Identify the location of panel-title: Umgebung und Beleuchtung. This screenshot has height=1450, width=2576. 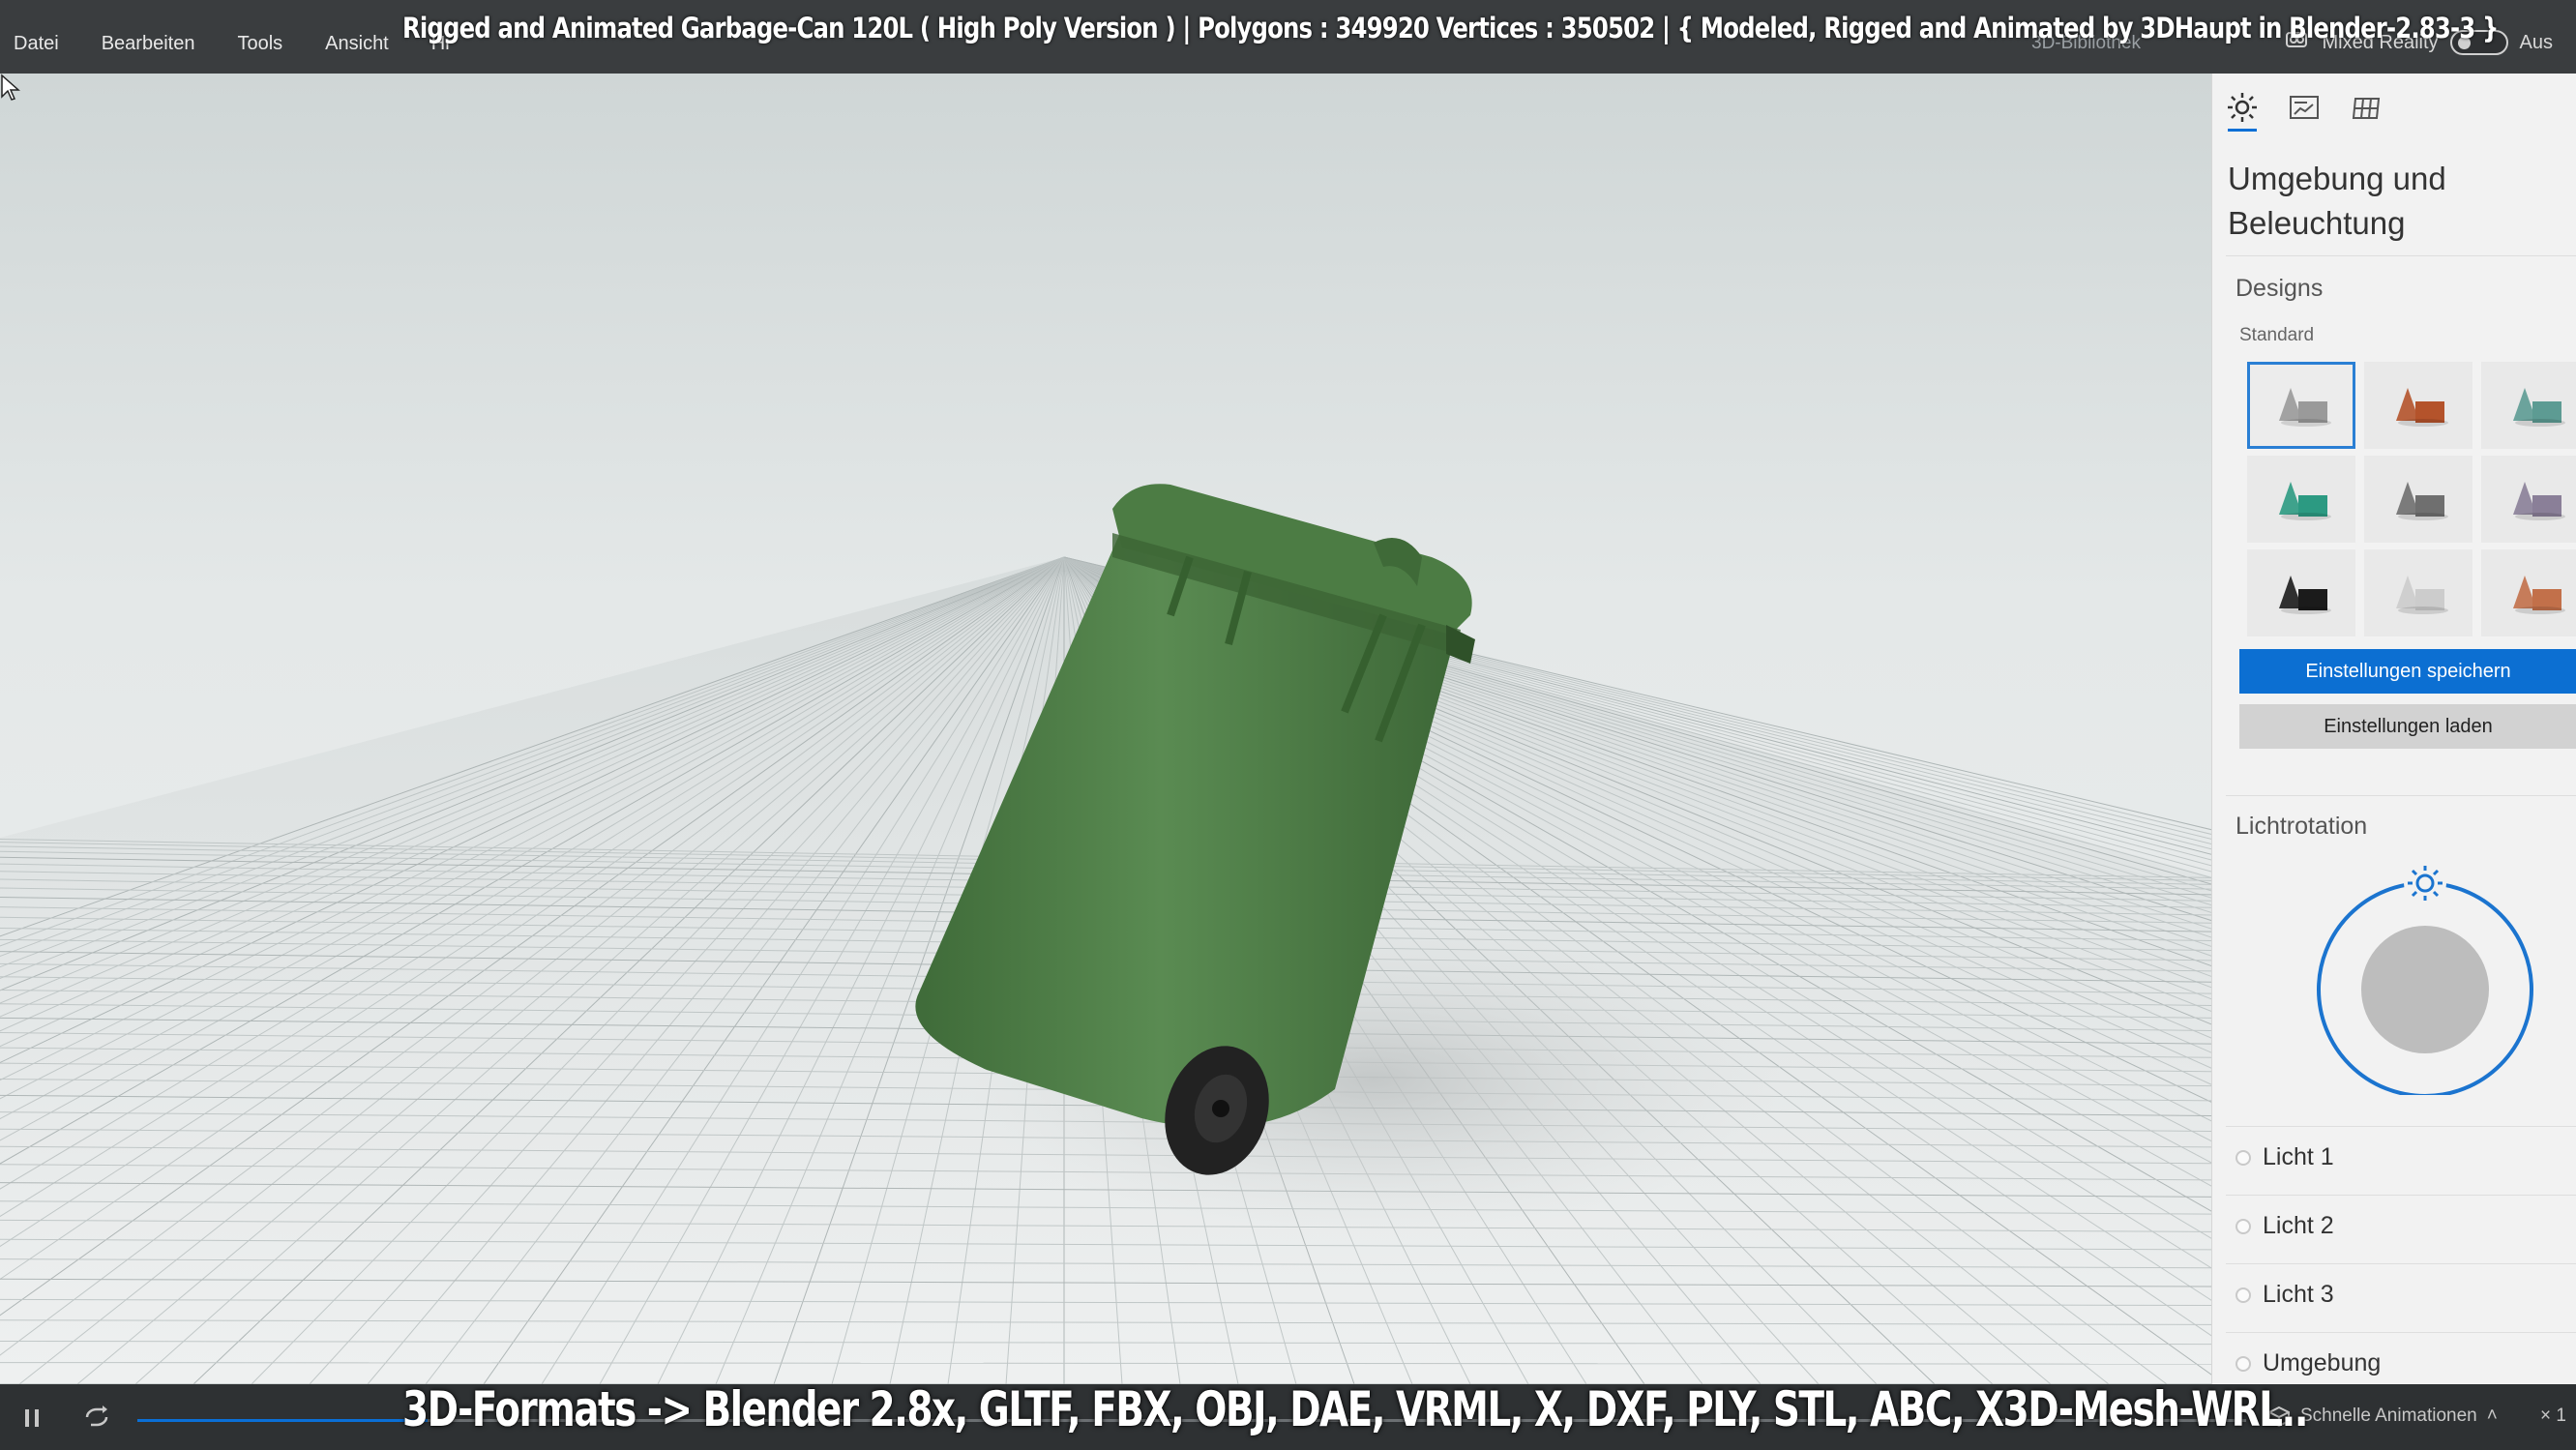
(2337, 201).